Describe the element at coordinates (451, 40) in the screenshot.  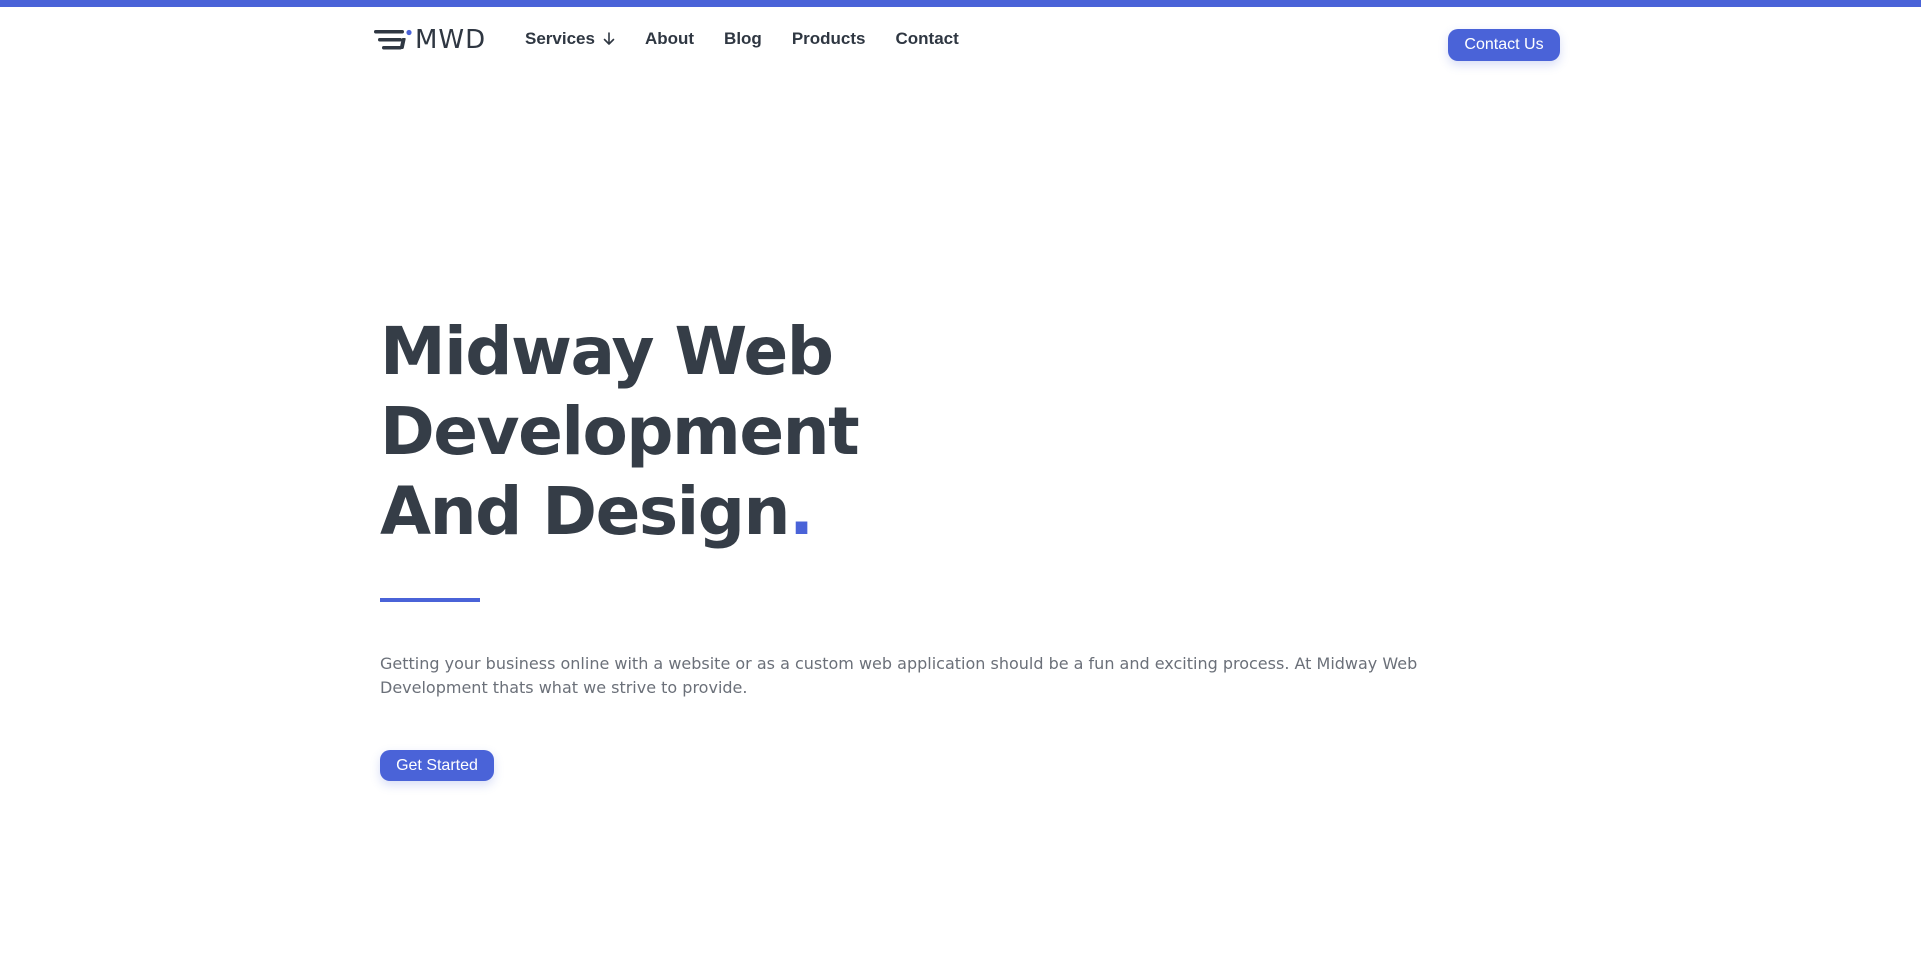
I see `logo-text: MWD` at that location.